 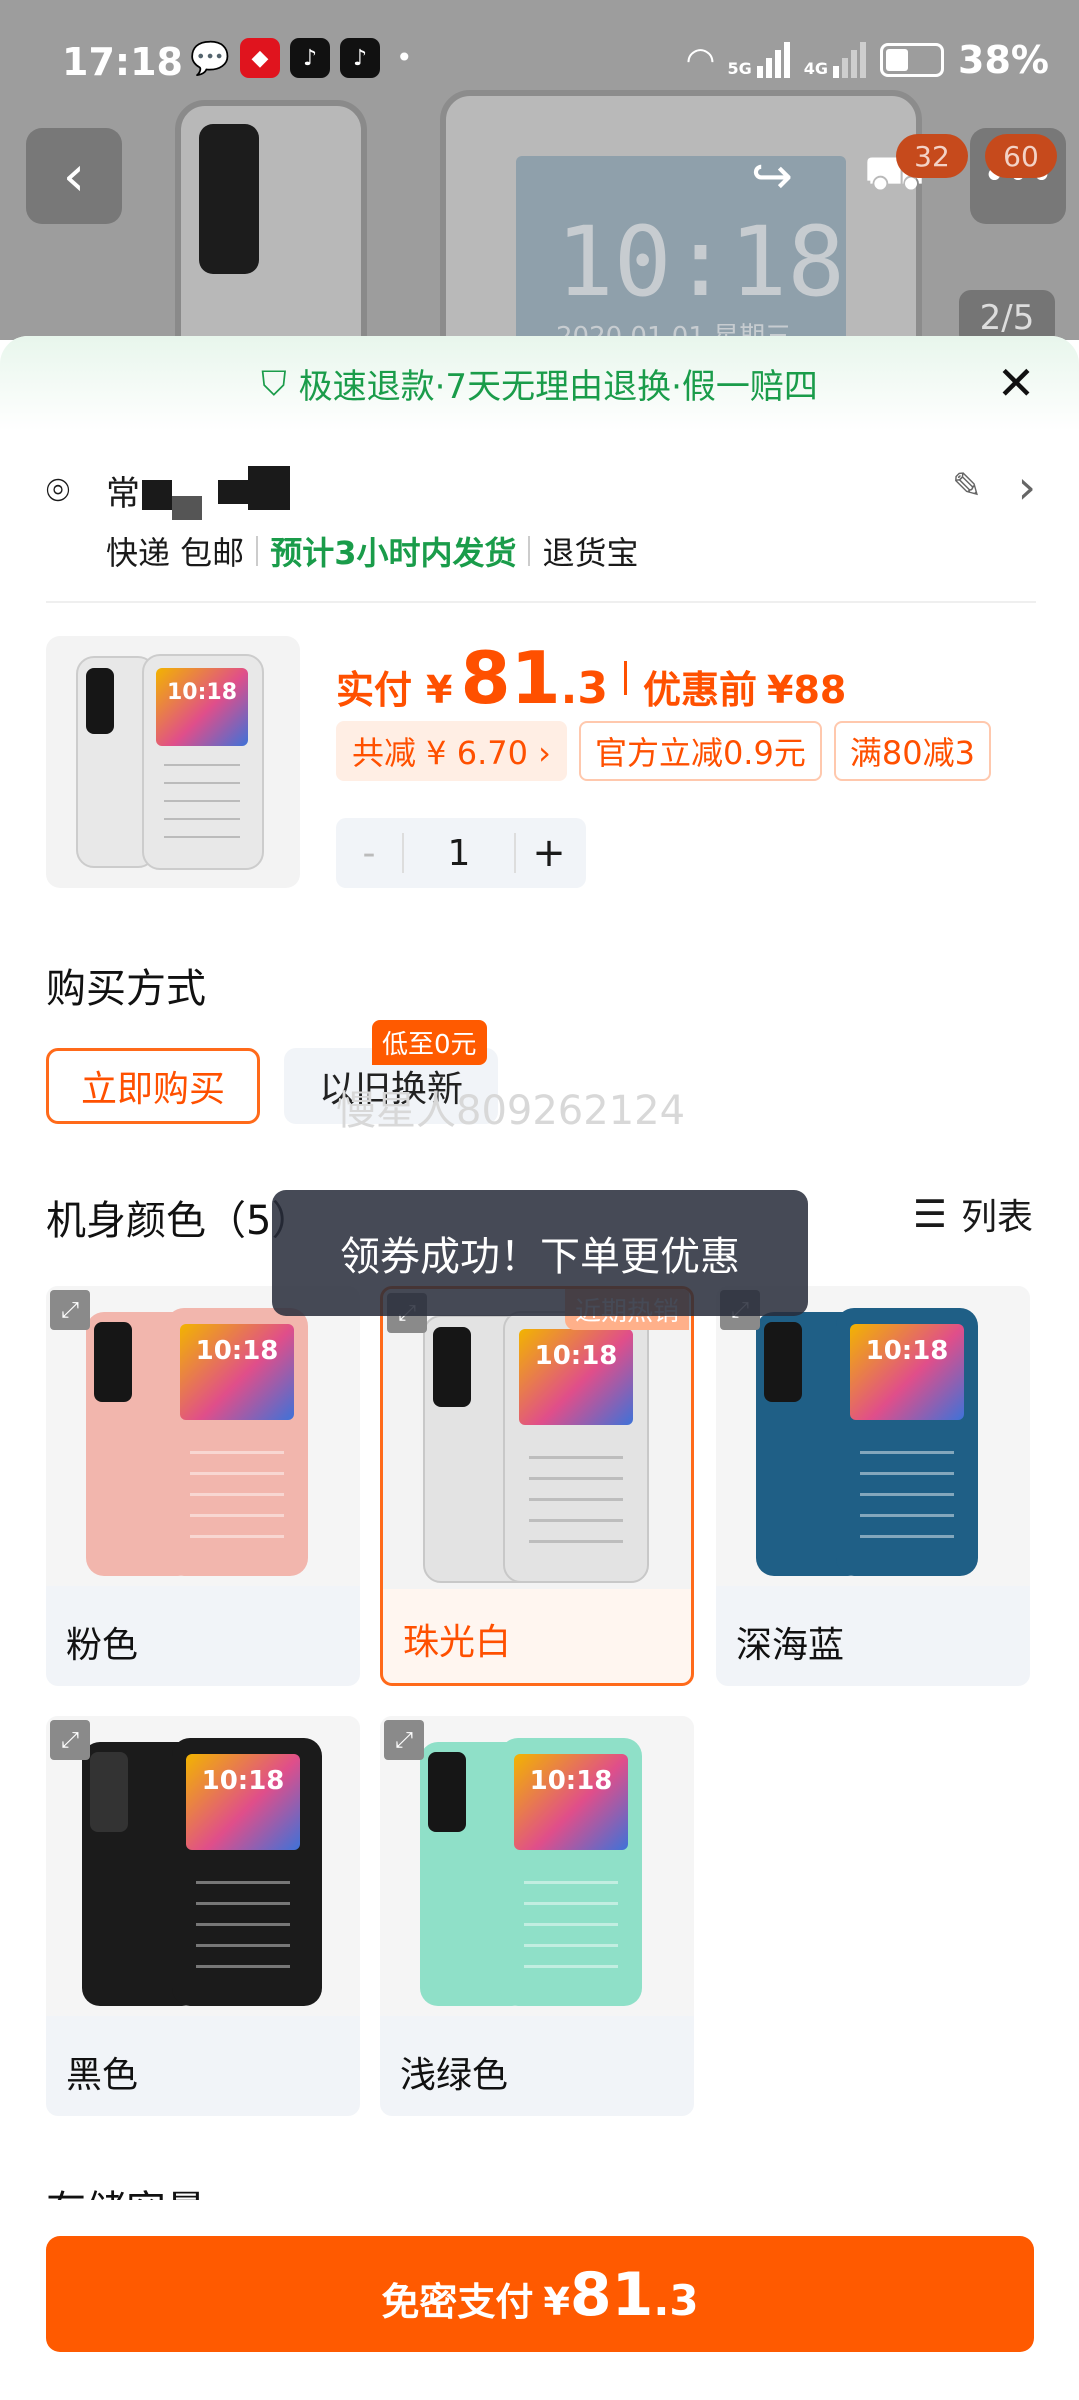 What do you see at coordinates (203, 762) in the screenshot?
I see `thumbnail-phone-front: 10:18` at bounding box center [203, 762].